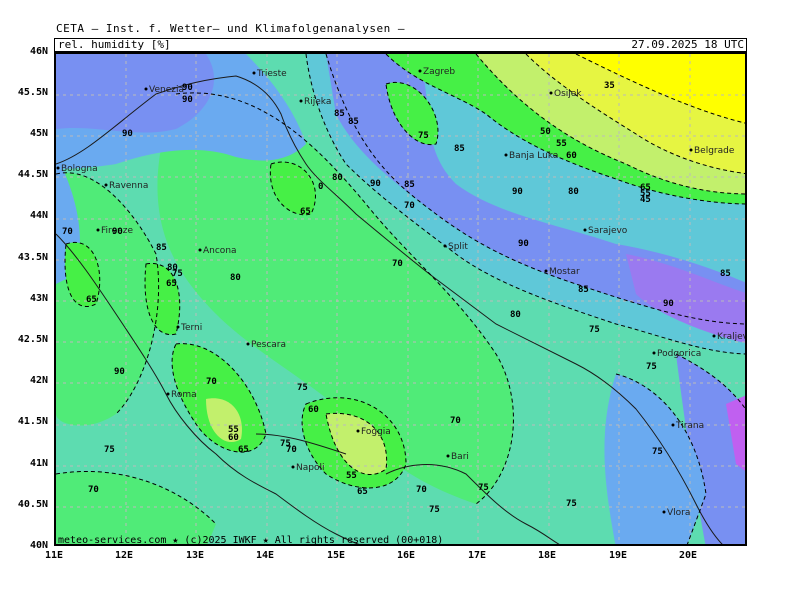  Describe the element at coordinates (38, 133) in the screenshot. I see `lat-label: 45N` at that location.